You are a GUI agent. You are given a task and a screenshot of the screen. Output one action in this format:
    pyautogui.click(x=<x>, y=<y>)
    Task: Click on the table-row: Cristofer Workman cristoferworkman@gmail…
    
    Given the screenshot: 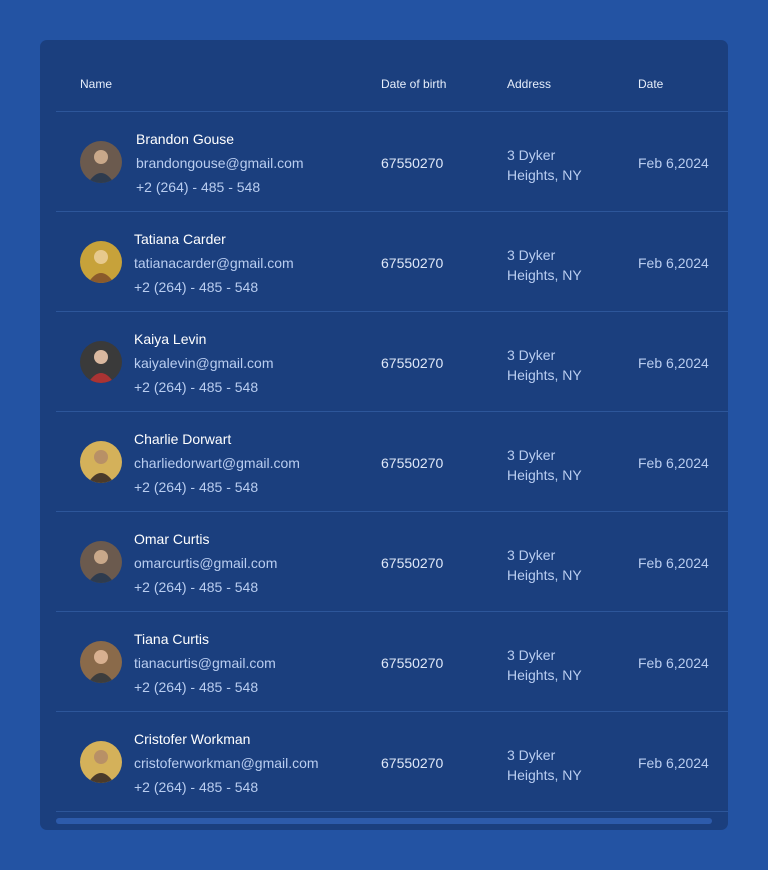 What is the action you would take?
    pyautogui.click(x=384, y=762)
    